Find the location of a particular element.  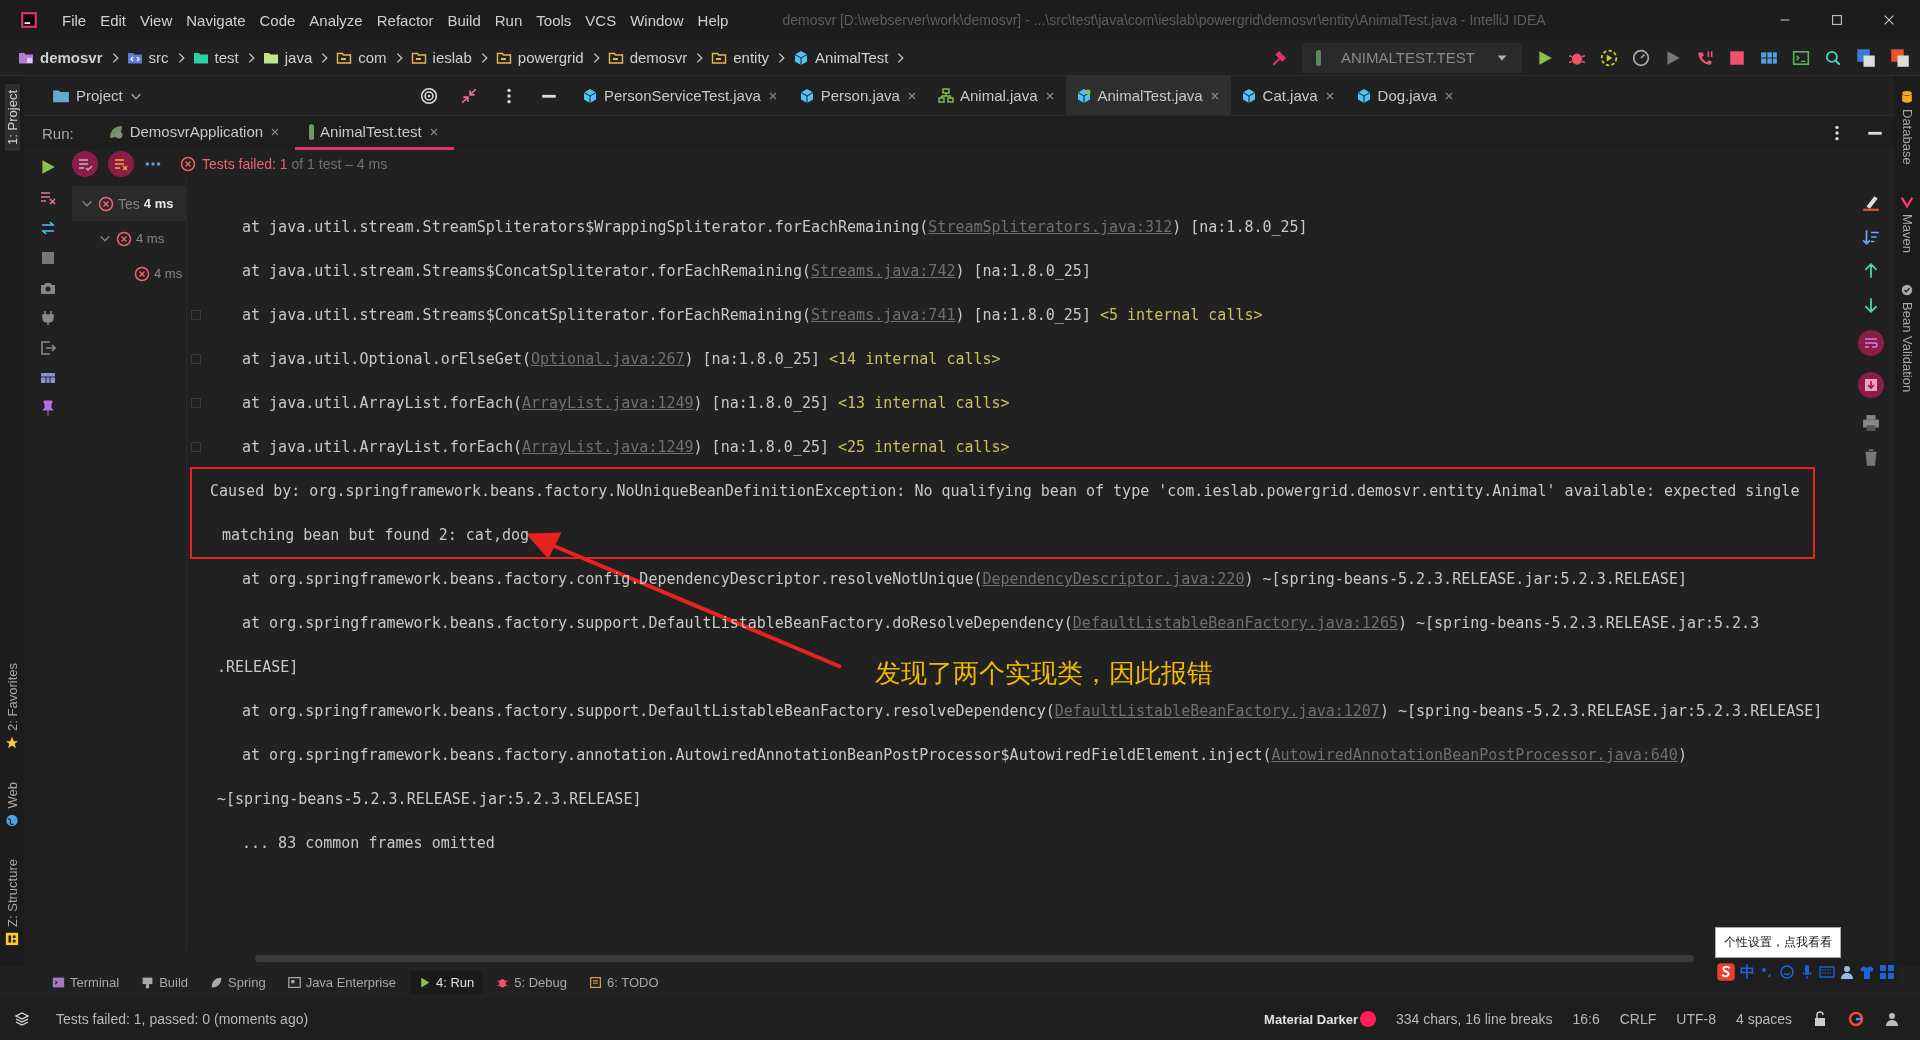

lock-icon is located at coordinates (1820, 1019).